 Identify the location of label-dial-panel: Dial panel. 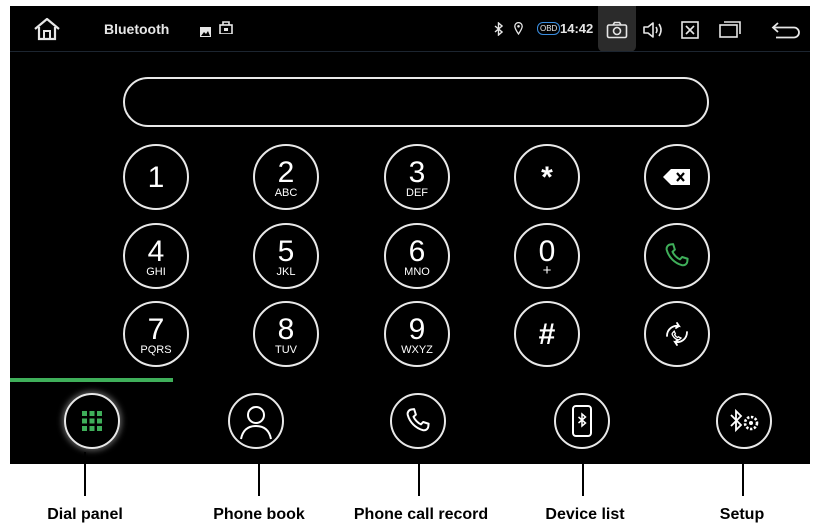
(85, 514).